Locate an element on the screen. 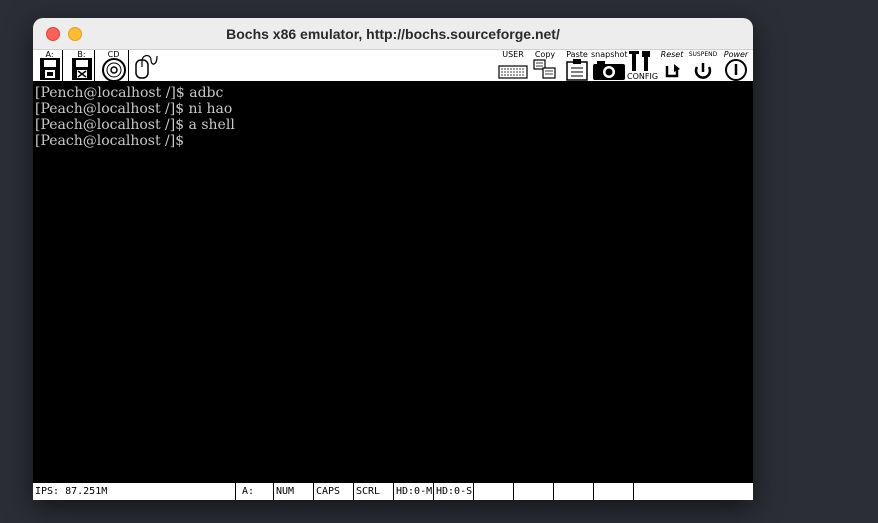  scroll-lock-status: SCRL is located at coordinates (373, 491).